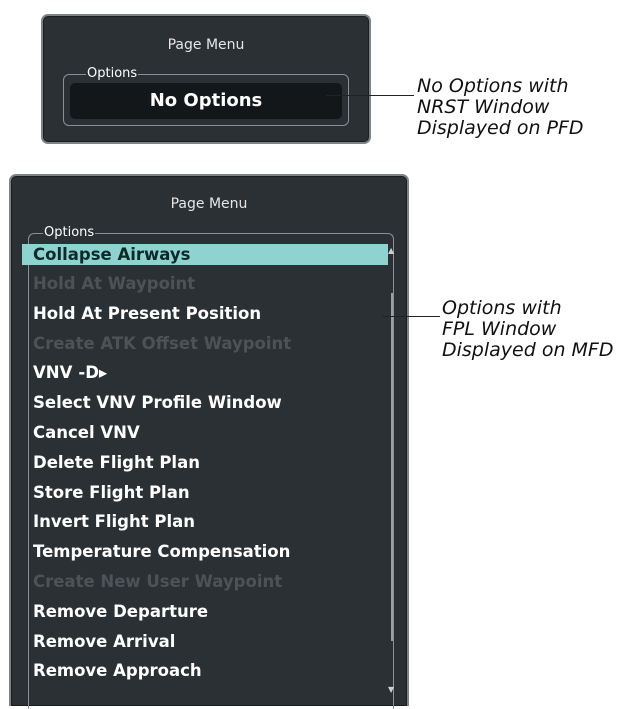 Image resolution: width=627 pixels, height=709 pixels. What do you see at coordinates (162, 552) in the screenshot?
I see `menu-item-label: Temperature Compensation` at bounding box center [162, 552].